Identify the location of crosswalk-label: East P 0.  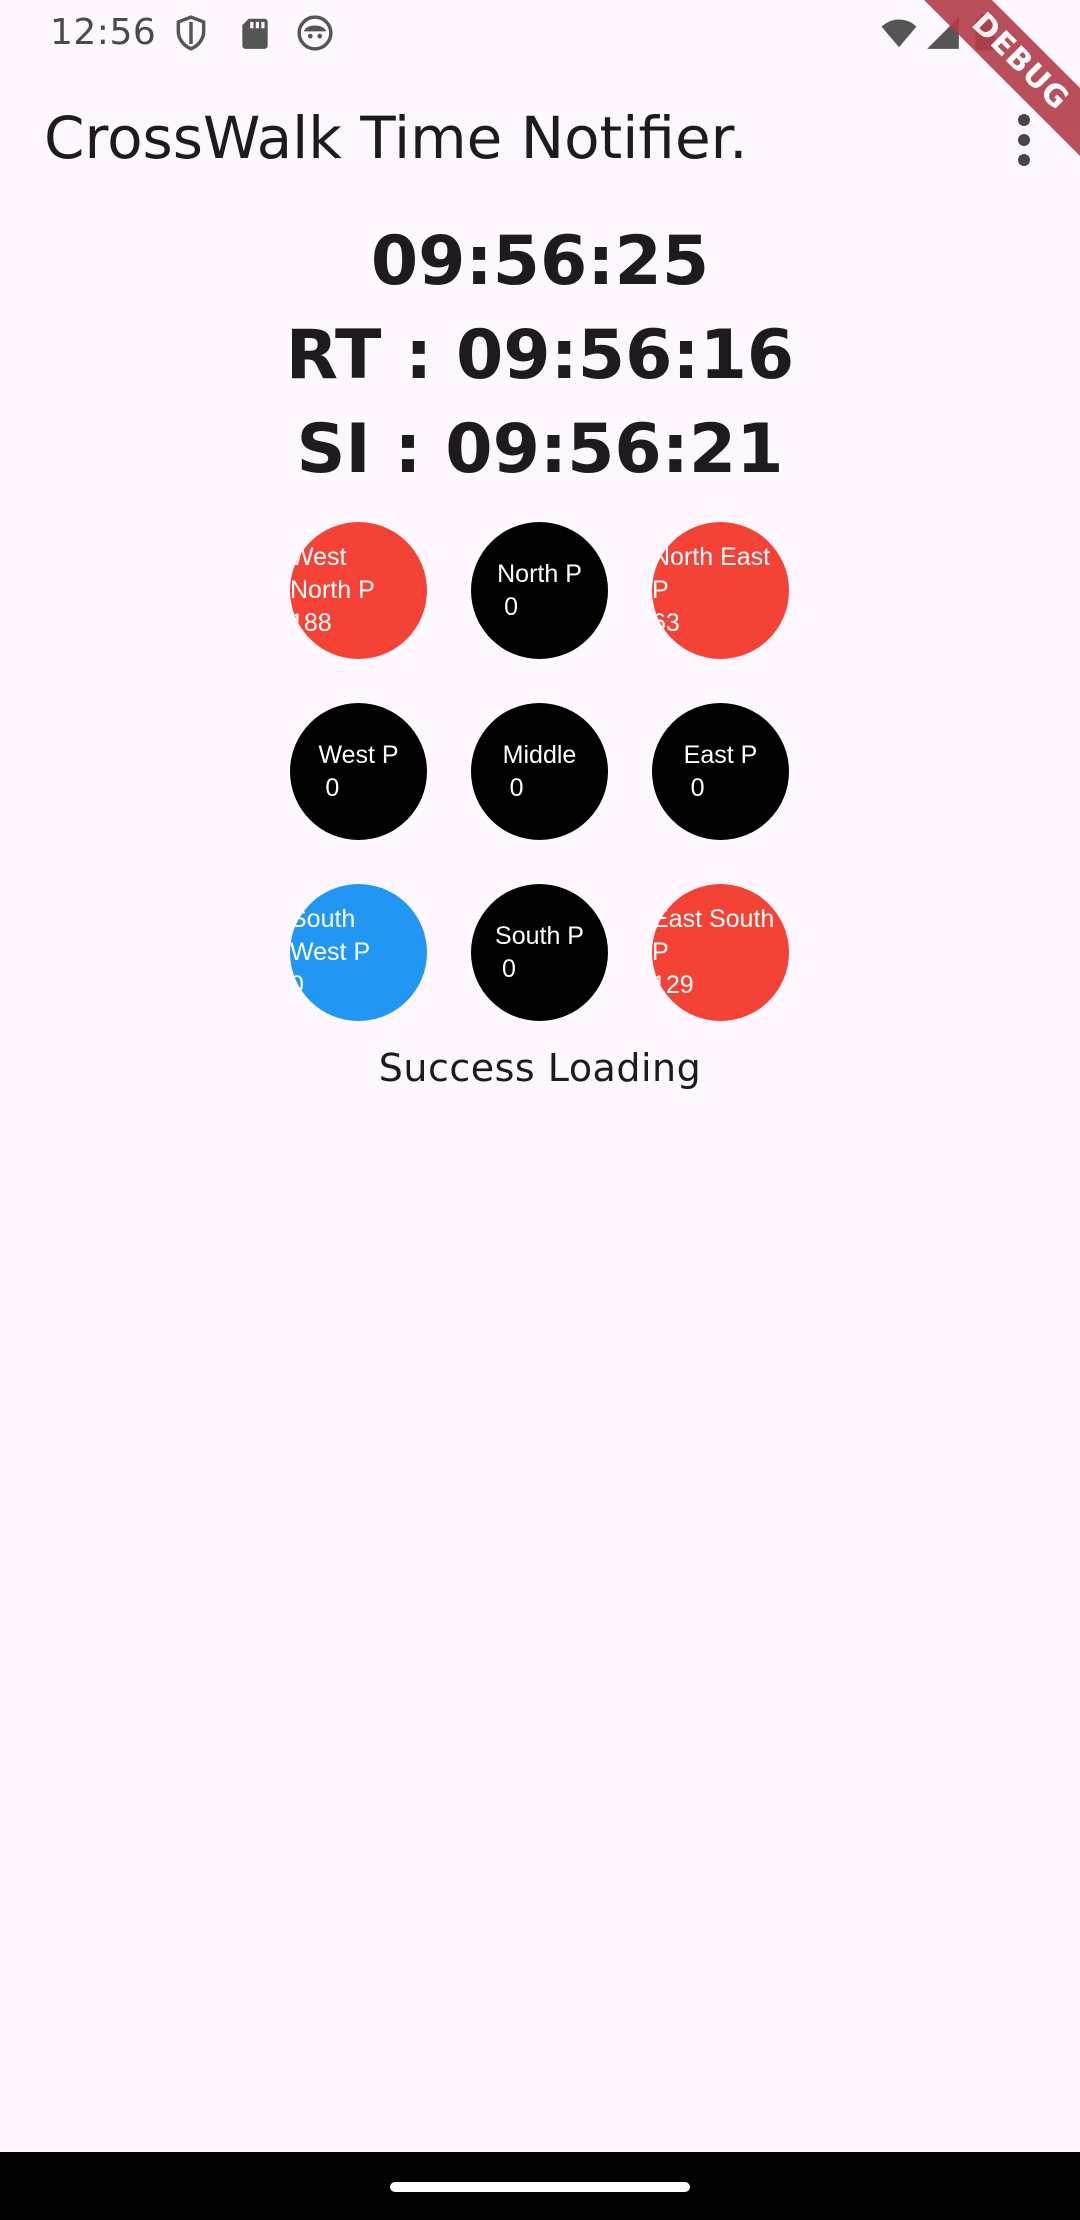
(720, 771).